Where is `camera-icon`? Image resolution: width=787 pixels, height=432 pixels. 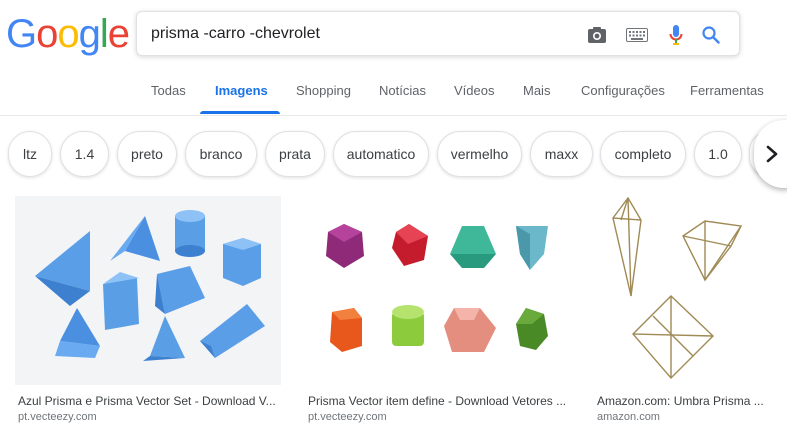
camera-icon is located at coordinates (597, 35).